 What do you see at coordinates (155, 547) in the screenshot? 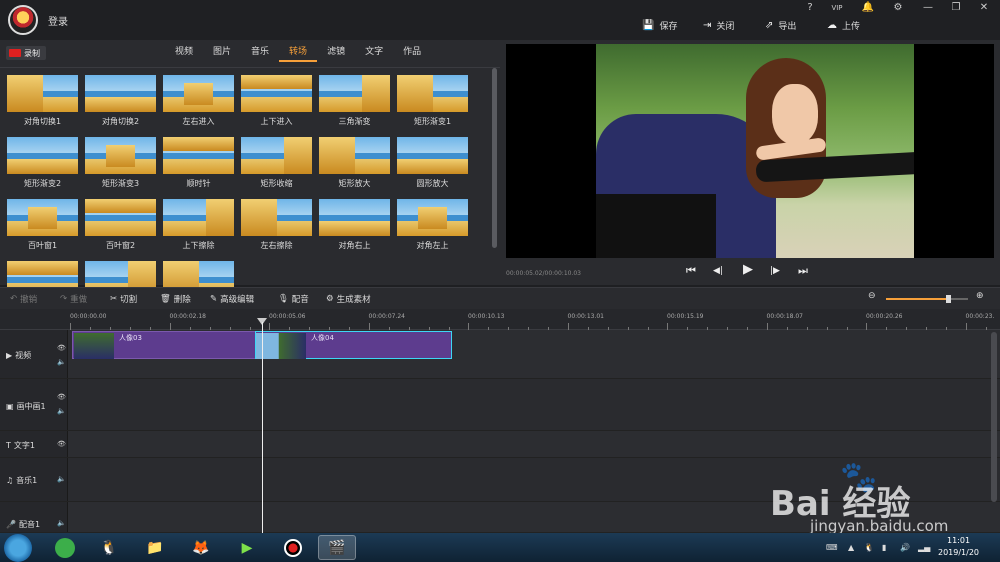
I see `file-explorer-icon: 📁` at bounding box center [155, 547].